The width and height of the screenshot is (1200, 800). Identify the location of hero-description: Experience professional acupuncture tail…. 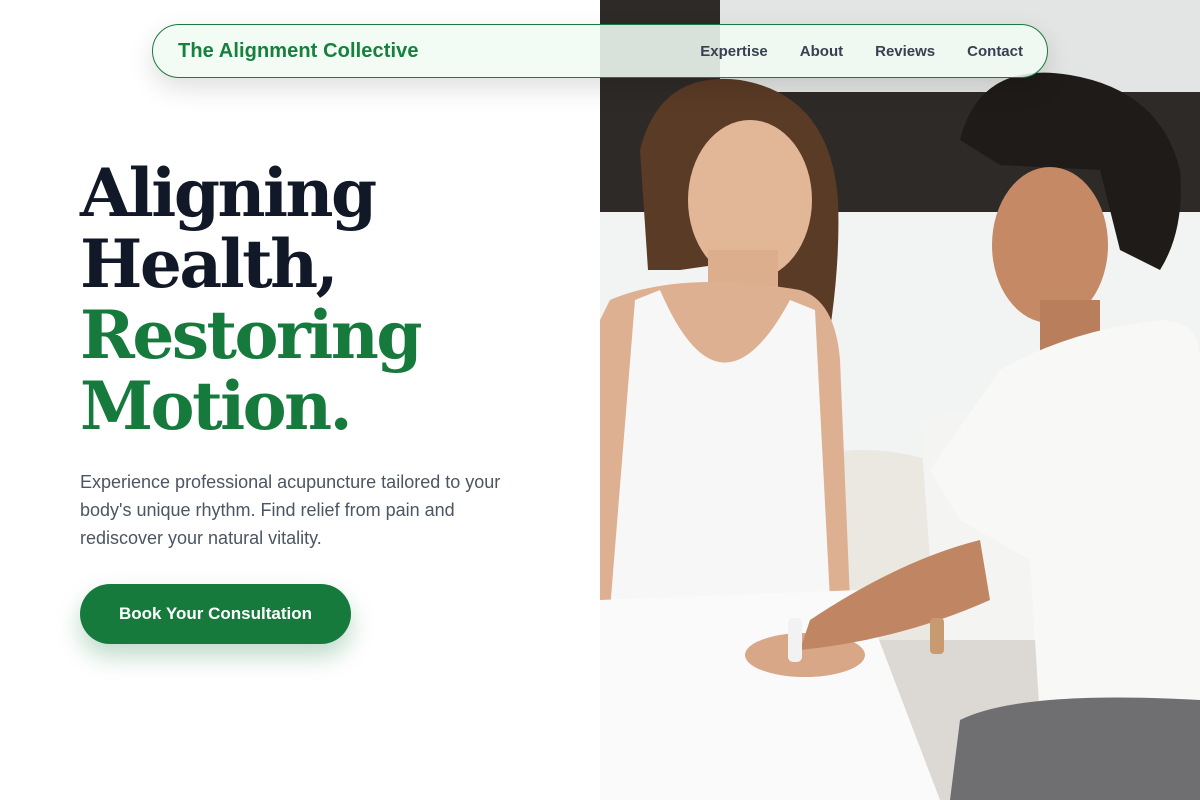
(290, 510).